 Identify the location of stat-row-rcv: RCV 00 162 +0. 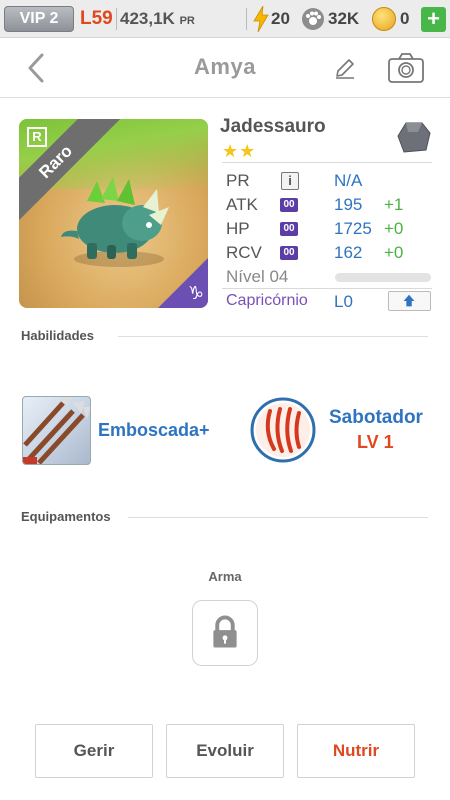
(331, 255).